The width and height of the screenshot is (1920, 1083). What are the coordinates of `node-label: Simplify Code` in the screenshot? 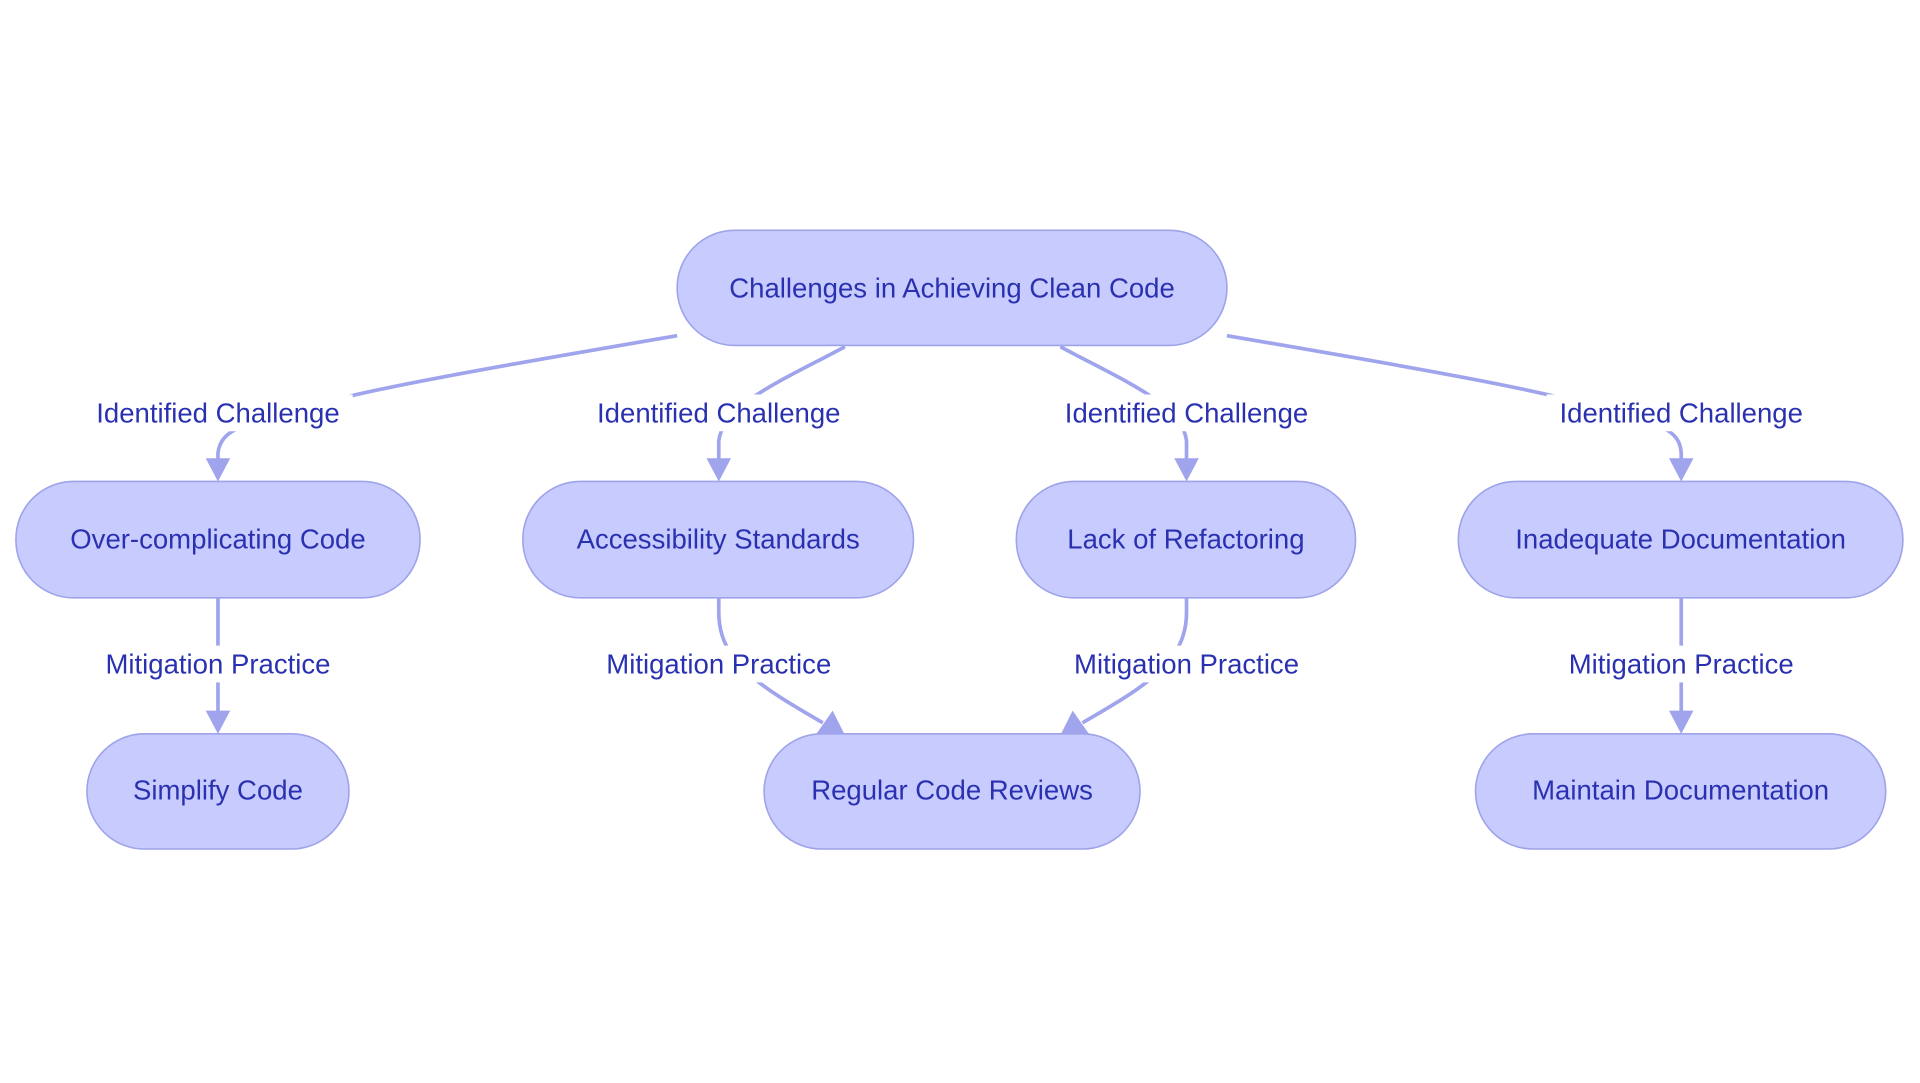 It's located at (218, 790).